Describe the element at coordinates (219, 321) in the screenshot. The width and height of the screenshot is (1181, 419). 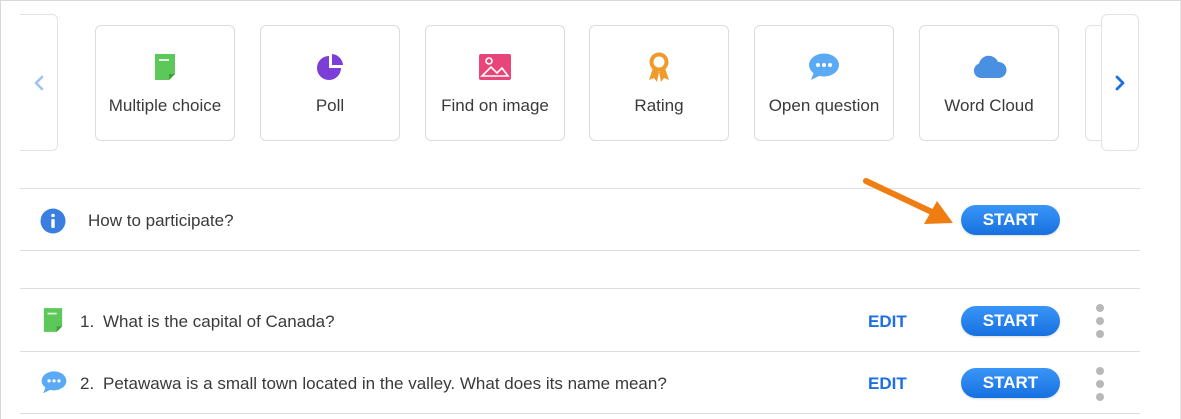
I see `question-text: What is the capital of Canada?` at that location.